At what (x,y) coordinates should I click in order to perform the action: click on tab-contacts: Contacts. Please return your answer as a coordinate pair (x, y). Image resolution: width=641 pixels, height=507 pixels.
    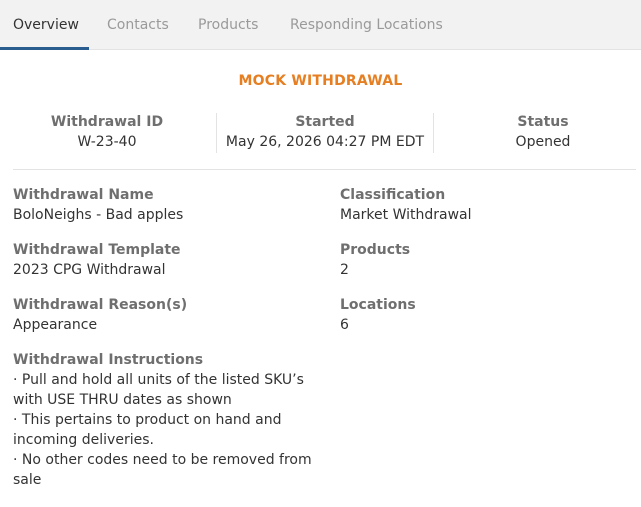
    Looking at the image, I should click on (138, 25).